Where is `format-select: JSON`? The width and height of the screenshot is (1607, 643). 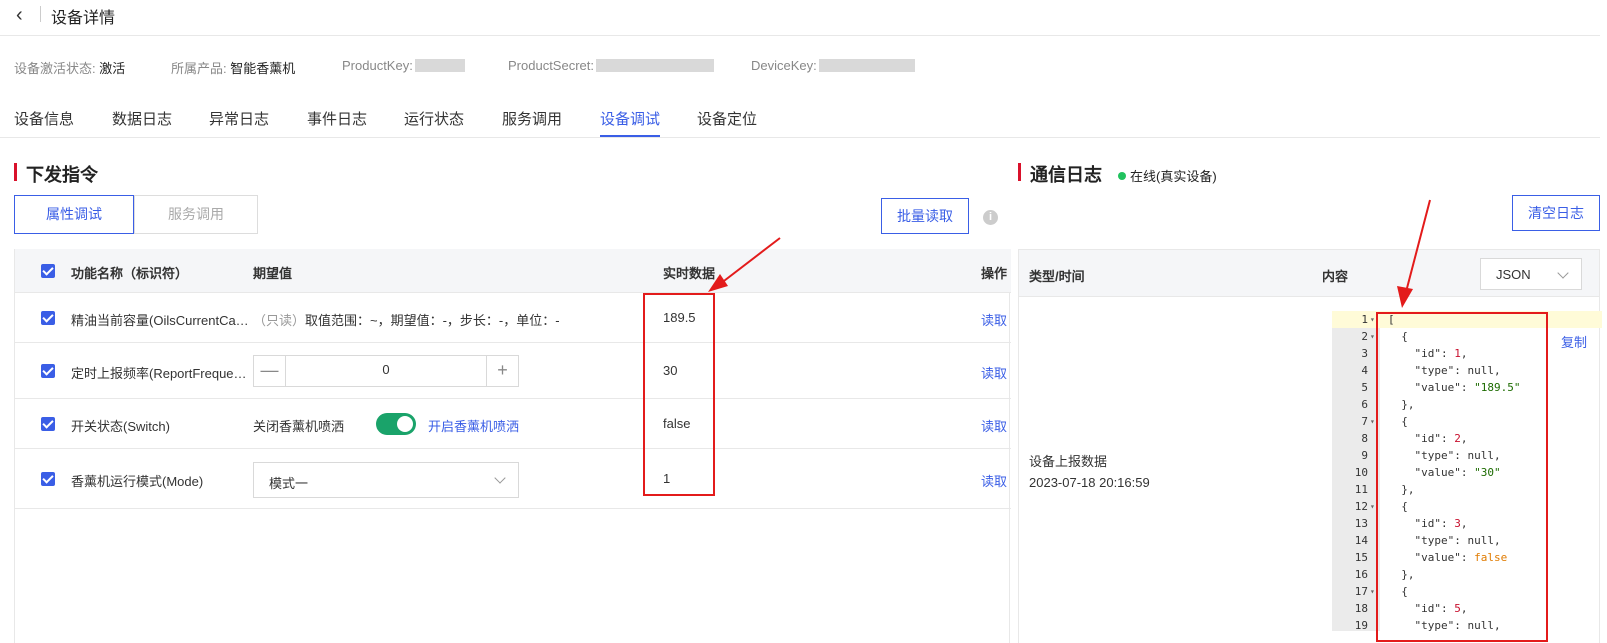
format-select: JSON is located at coordinates (1531, 274).